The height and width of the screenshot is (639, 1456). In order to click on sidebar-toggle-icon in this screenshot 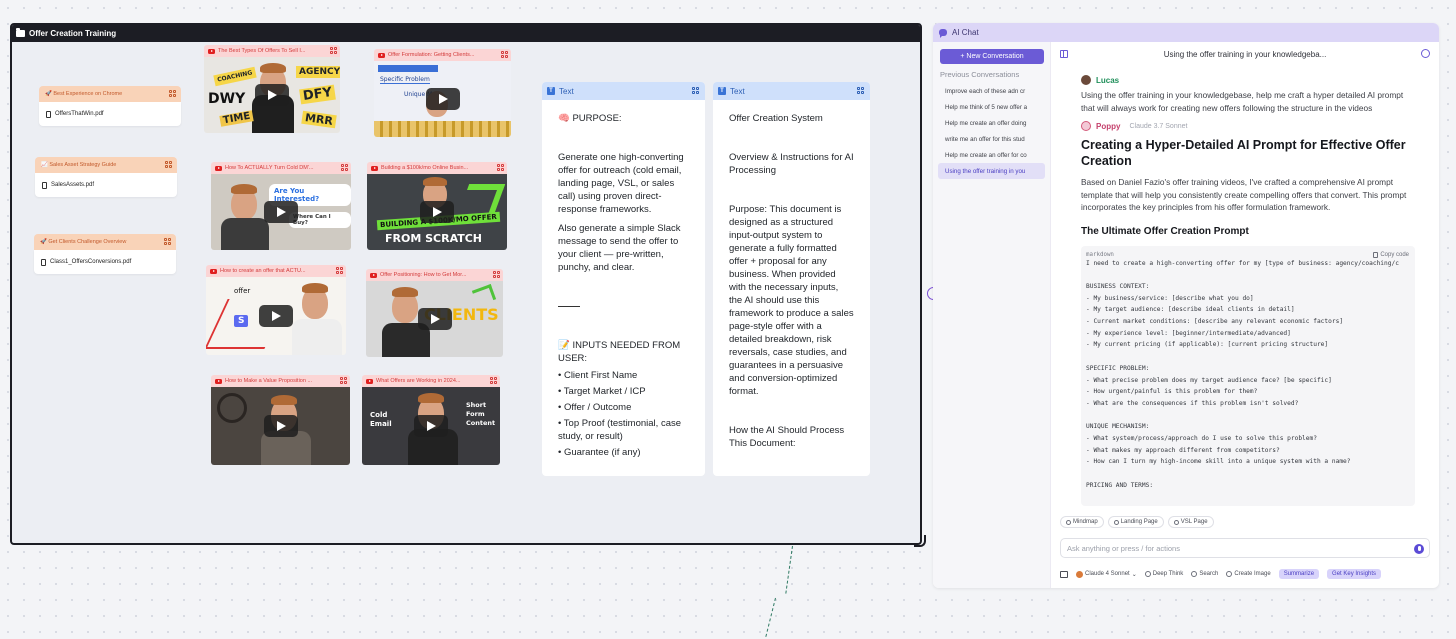, I will do `click(1064, 54)`.